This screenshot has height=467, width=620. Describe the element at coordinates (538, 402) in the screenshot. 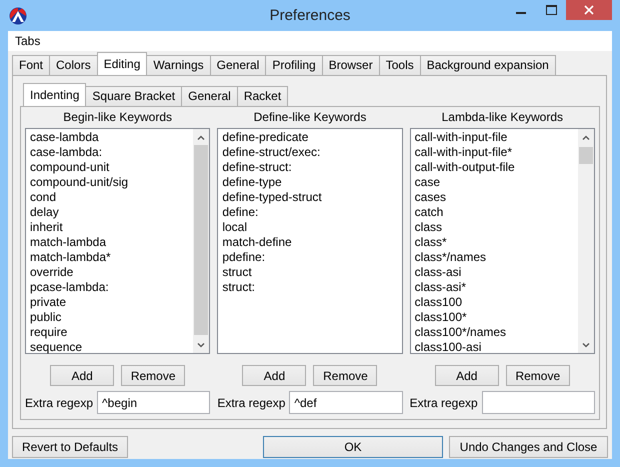

I see `regexp-field` at that location.